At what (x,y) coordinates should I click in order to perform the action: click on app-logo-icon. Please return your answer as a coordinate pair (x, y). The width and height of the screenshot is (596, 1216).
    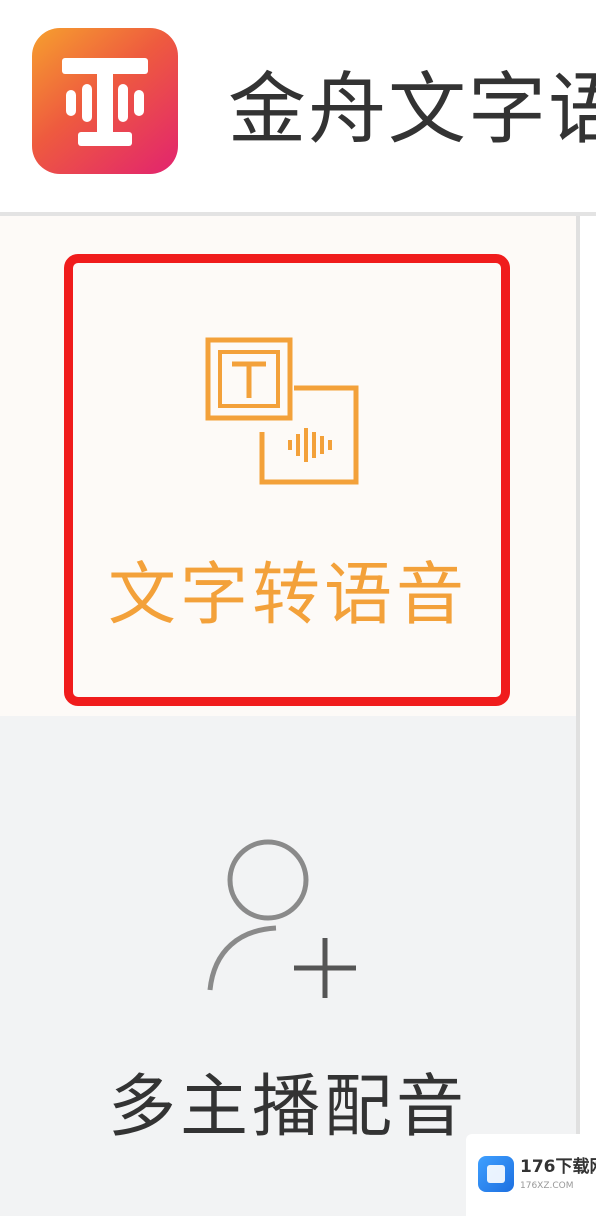
    Looking at the image, I should click on (105, 101).